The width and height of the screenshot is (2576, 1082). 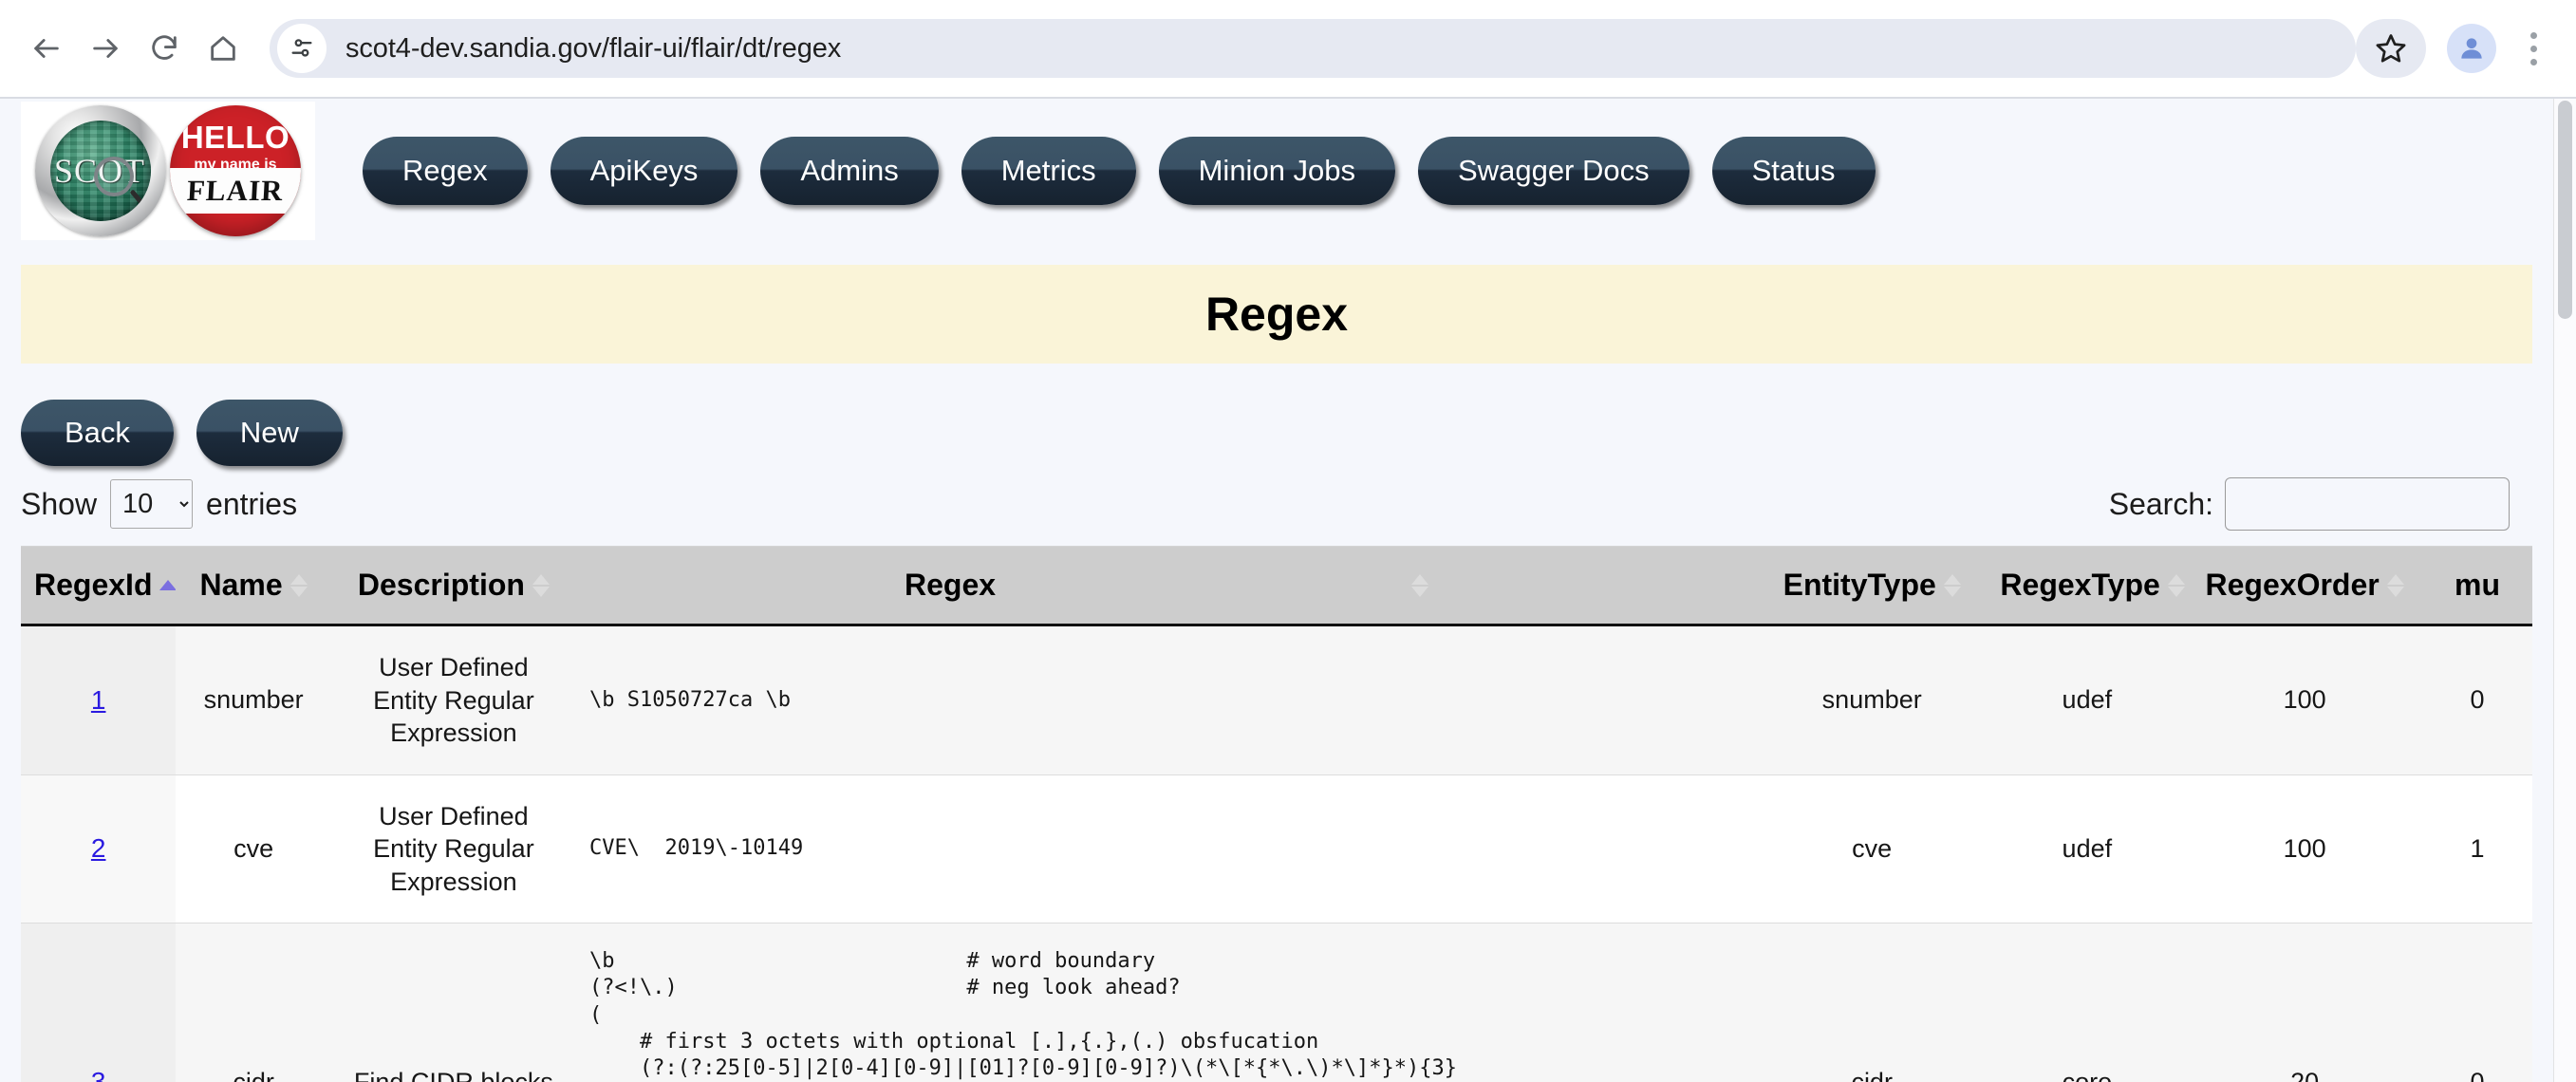 I want to click on cell-regex: \b S1050727ca \b, so click(x=1167, y=700).